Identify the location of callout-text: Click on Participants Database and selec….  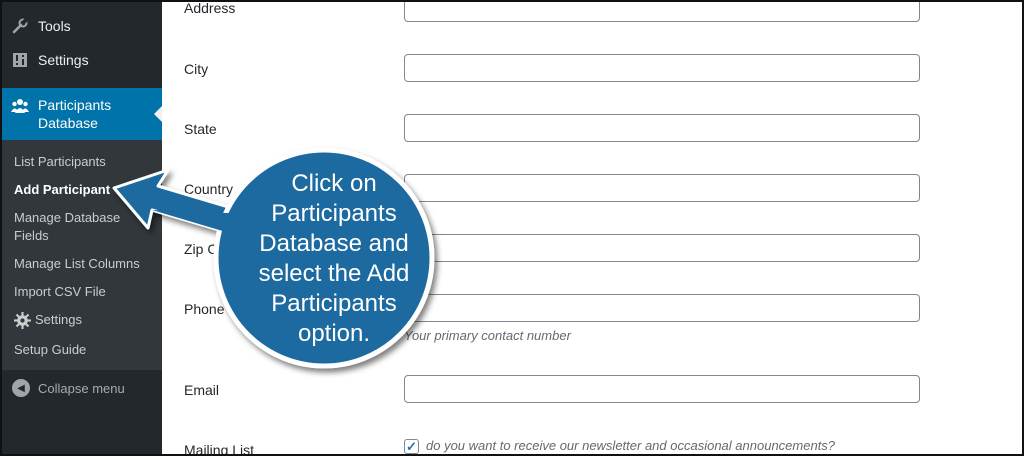
(334, 259).